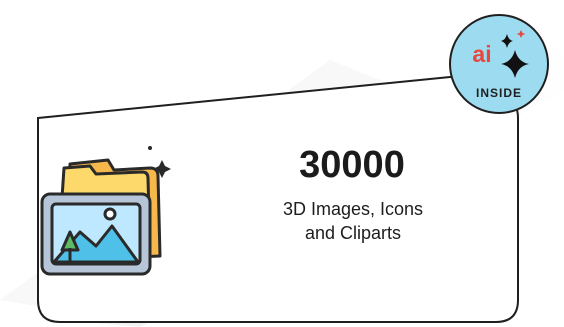  Describe the element at coordinates (498, 93) in the screenshot. I see `badge-inside-label: INSIDE` at that location.